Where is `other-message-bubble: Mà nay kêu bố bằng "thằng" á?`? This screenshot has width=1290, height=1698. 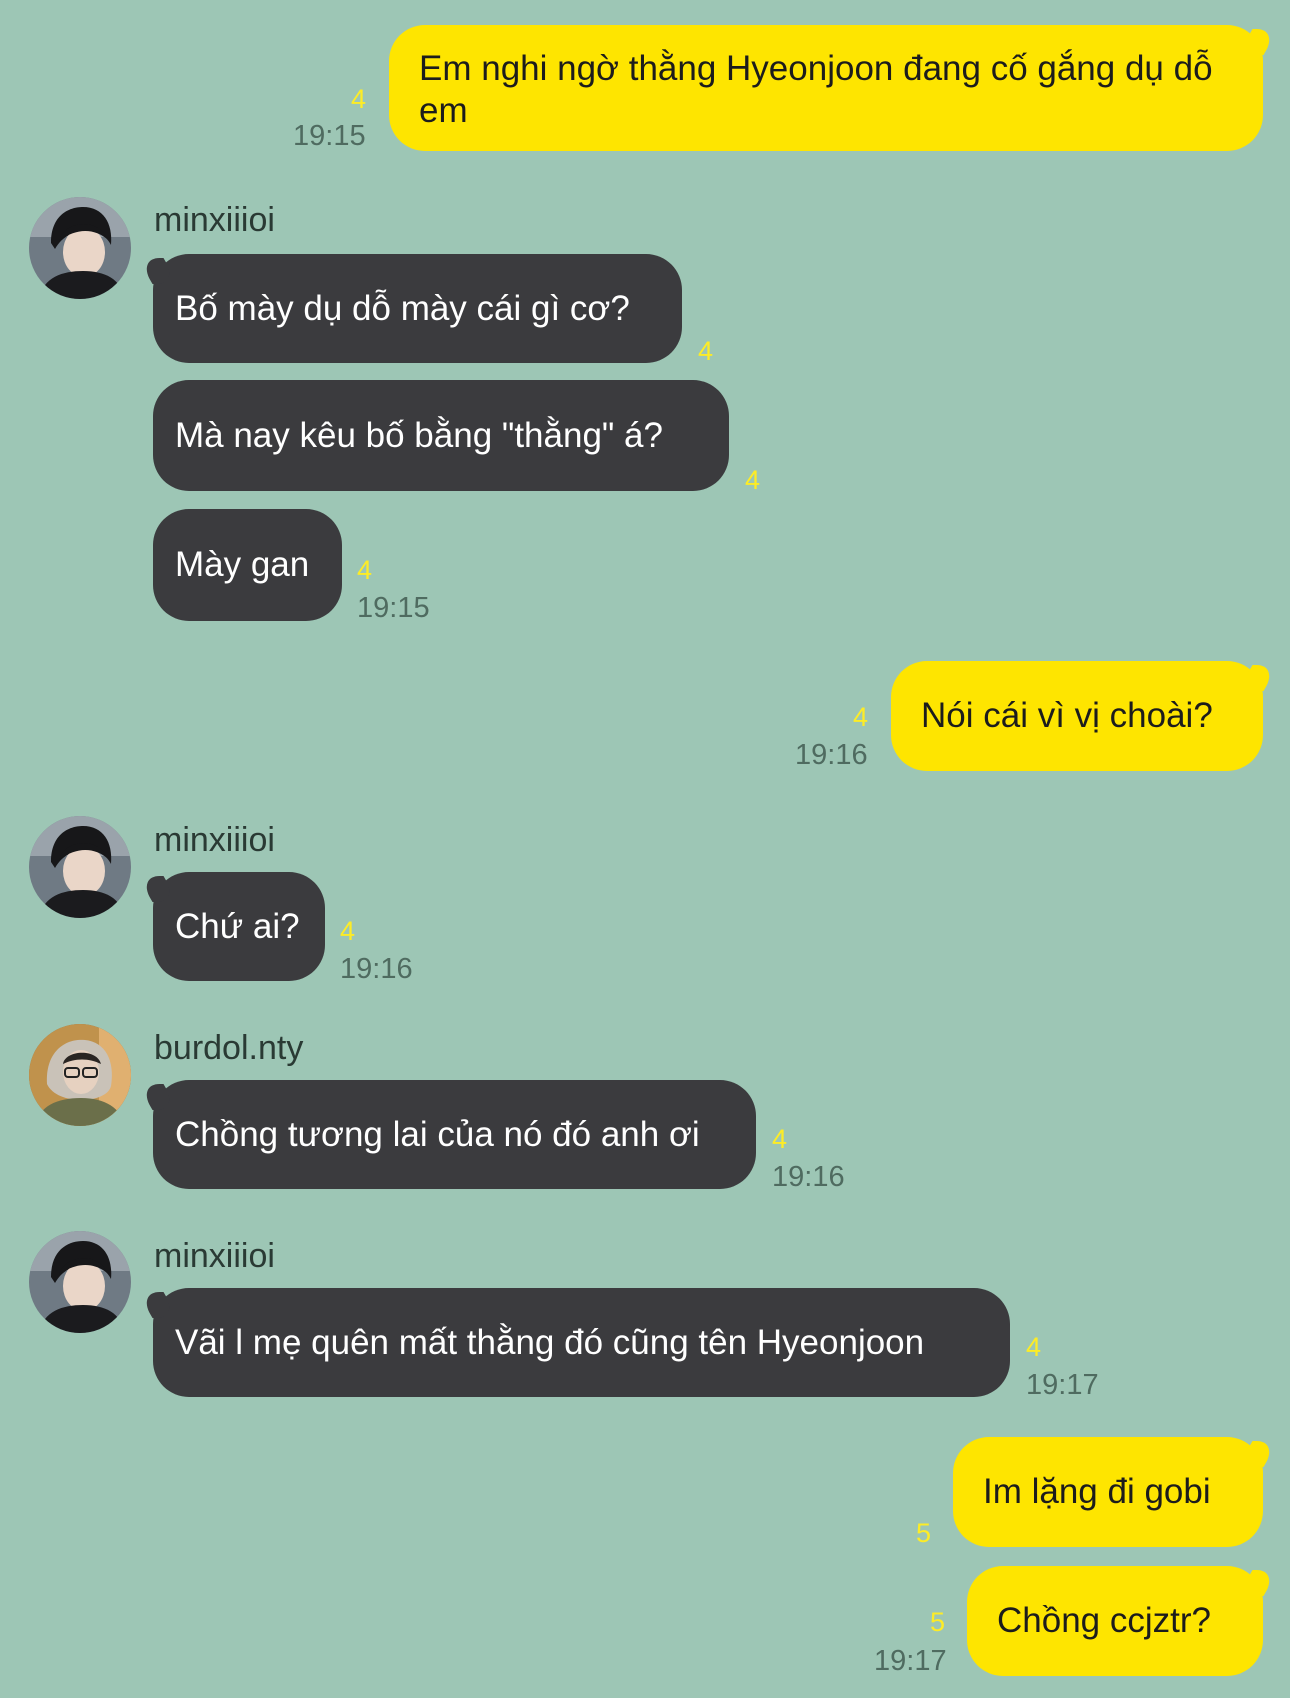 other-message-bubble: Mà nay kêu bố bằng "thằng" á? is located at coordinates (441, 435).